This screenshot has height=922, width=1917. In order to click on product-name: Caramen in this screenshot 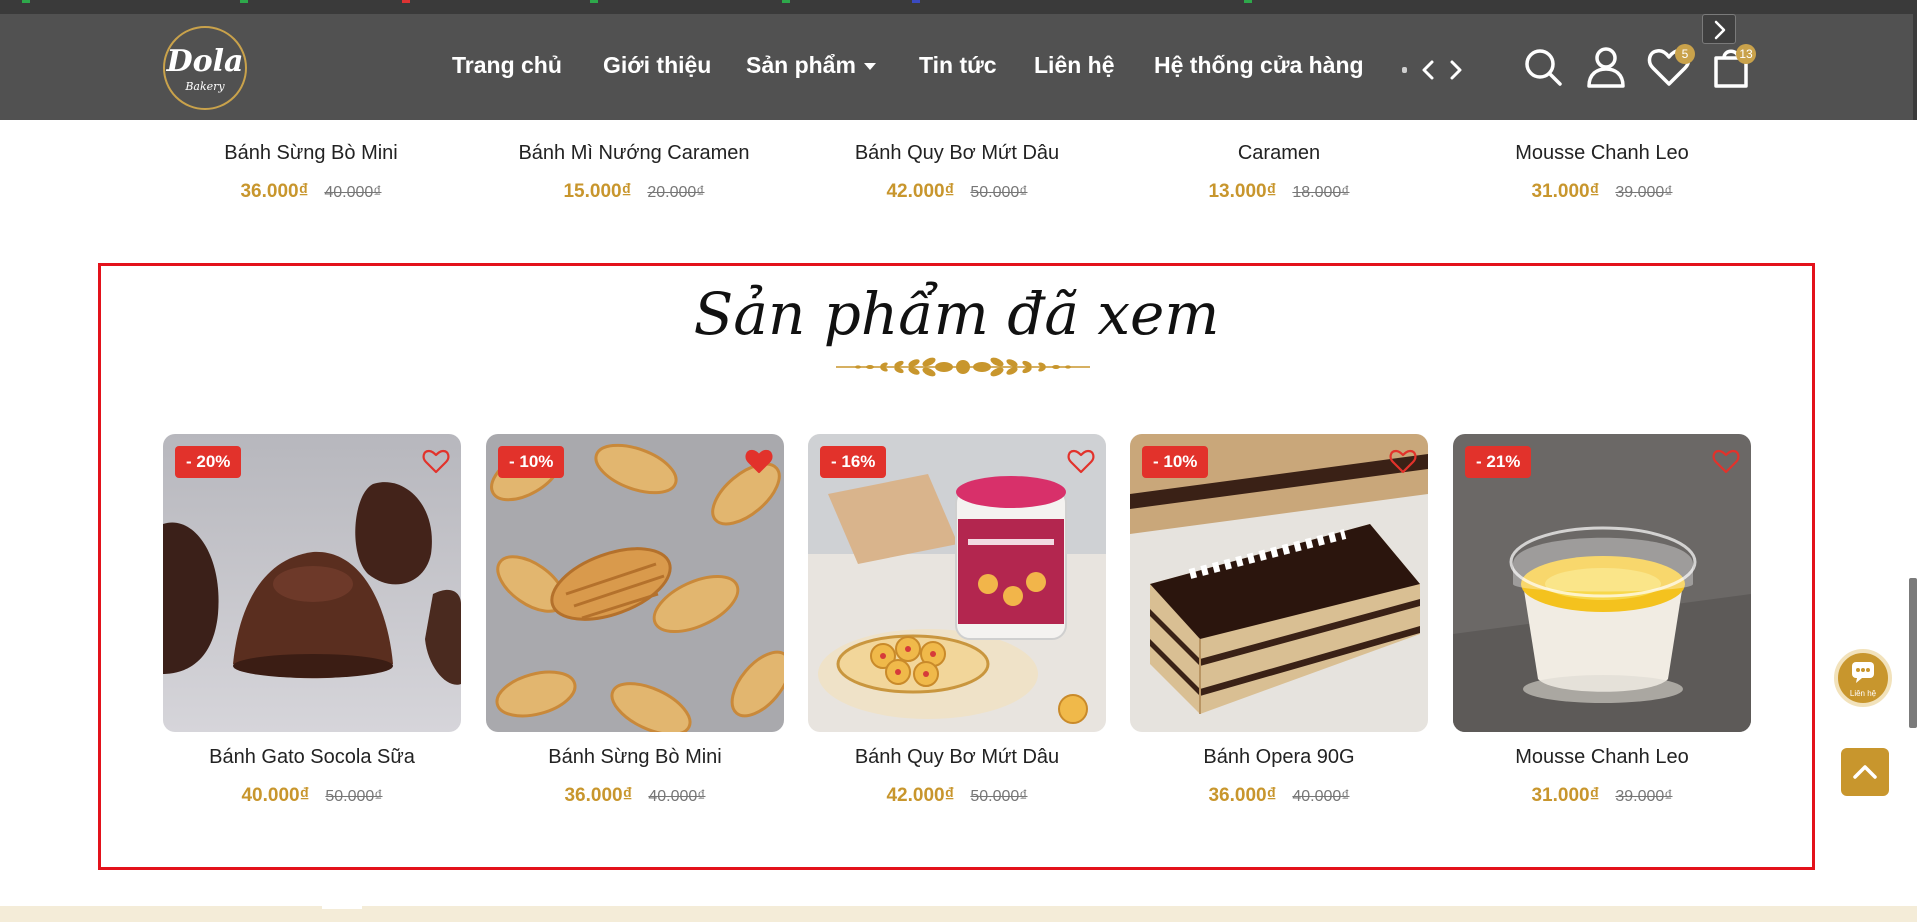, I will do `click(1279, 153)`.